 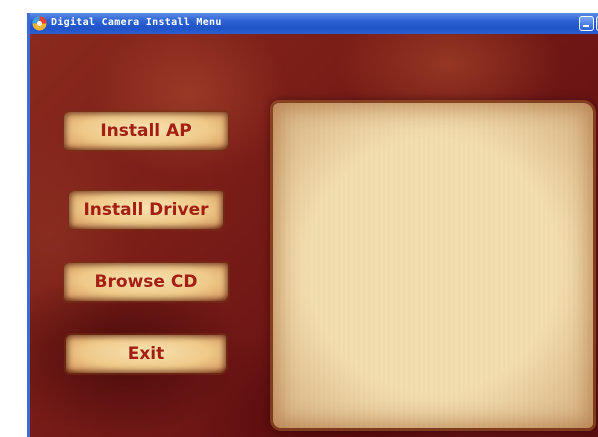 I want to click on install-ap-label: Install AP, so click(x=146, y=131).